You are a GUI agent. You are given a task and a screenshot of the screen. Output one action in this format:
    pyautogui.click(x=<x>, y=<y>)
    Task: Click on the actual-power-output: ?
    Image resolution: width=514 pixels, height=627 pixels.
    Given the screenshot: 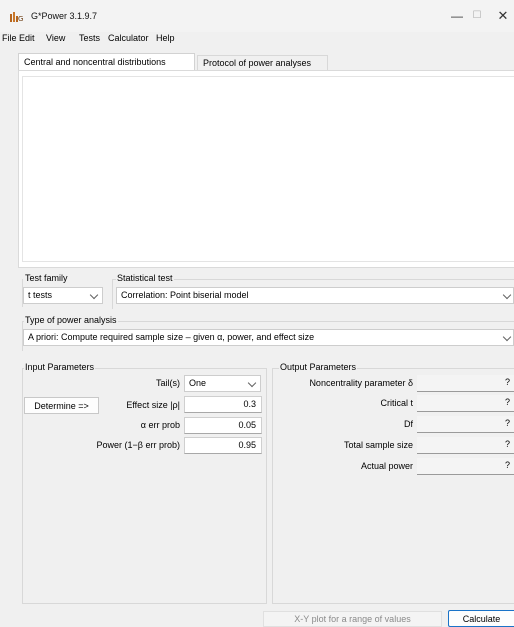 What is the action you would take?
    pyautogui.click(x=465, y=466)
    